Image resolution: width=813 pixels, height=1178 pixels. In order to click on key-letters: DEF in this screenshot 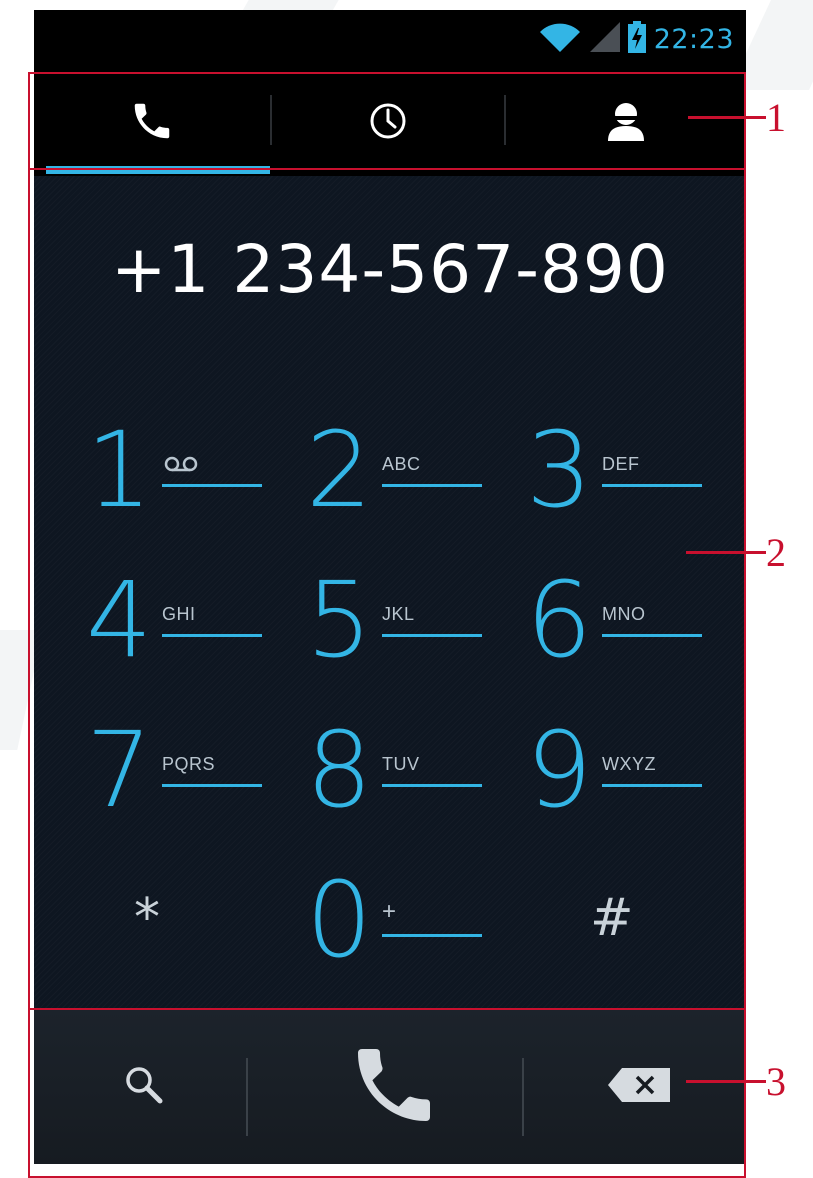, I will do `click(621, 464)`.